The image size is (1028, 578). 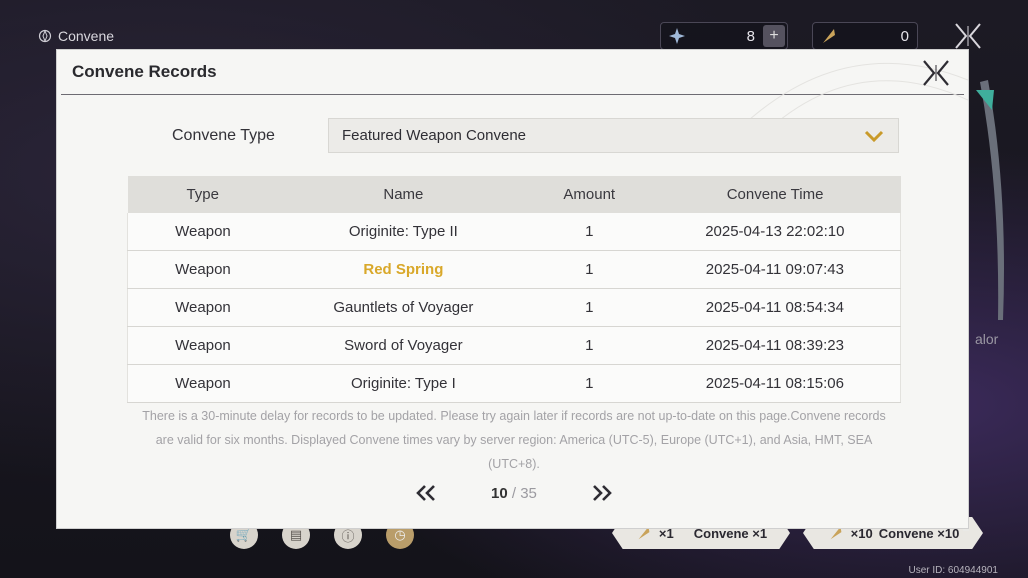 What do you see at coordinates (45, 36) in the screenshot?
I see `convene-emblem-icon` at bounding box center [45, 36].